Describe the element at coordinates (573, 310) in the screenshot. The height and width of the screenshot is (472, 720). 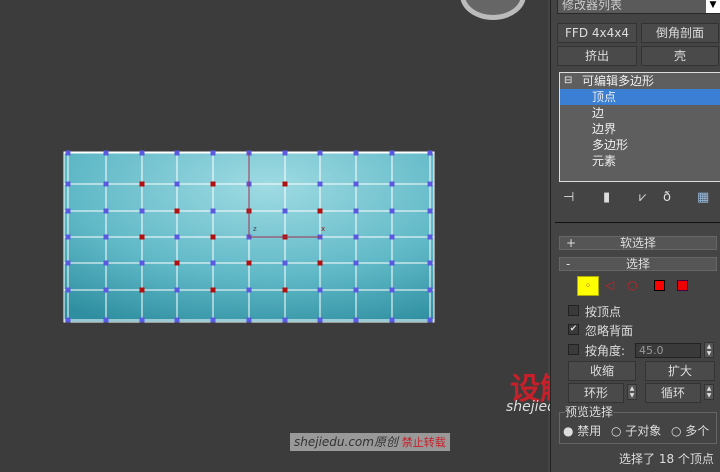
I see `by-vertex-checkbox` at that location.